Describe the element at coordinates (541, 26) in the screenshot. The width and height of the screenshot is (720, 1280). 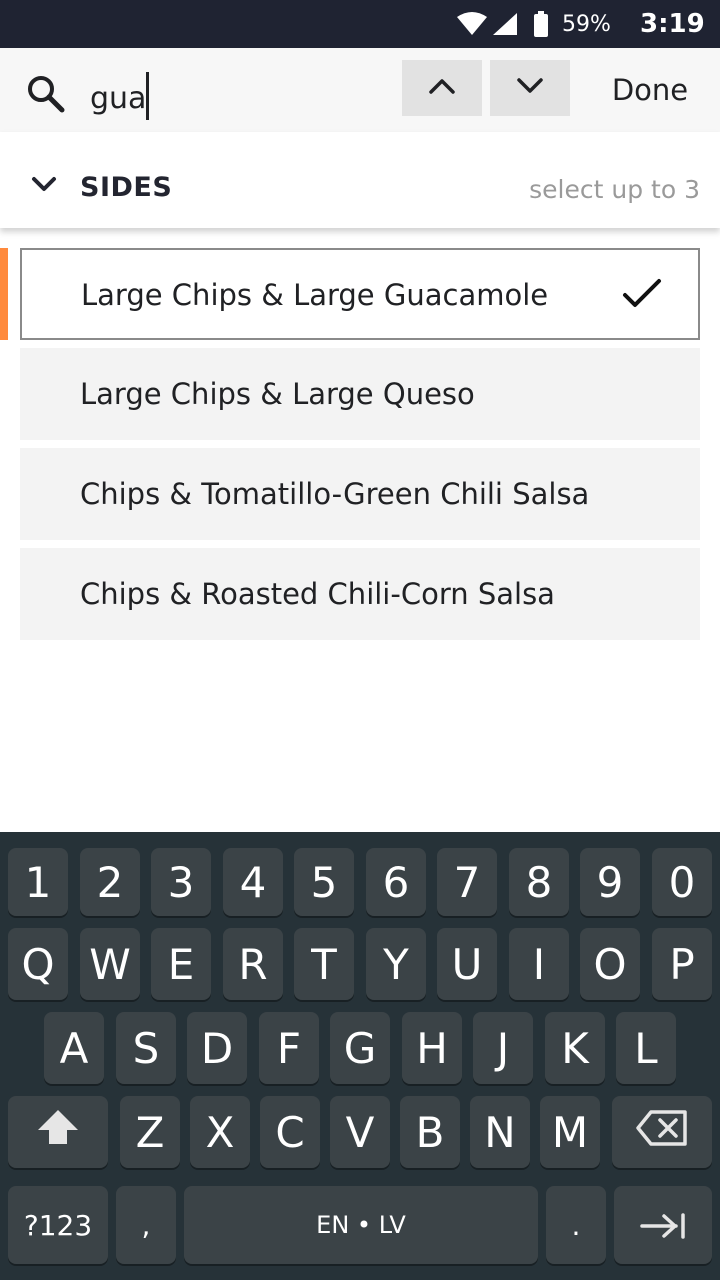
I see `battery-icon` at that location.